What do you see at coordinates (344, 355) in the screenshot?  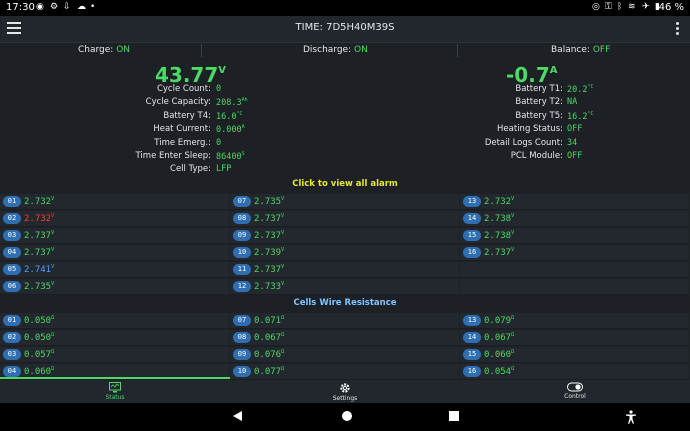 I see `cell-row: 09 0.076Ω` at bounding box center [344, 355].